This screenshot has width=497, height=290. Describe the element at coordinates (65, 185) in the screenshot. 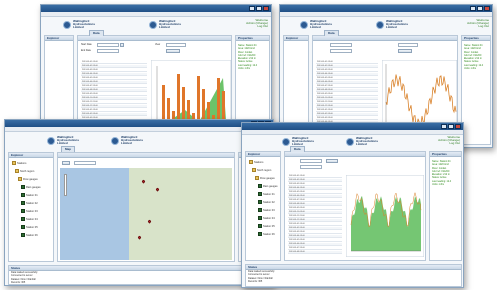

I see `zoom-control` at that location.